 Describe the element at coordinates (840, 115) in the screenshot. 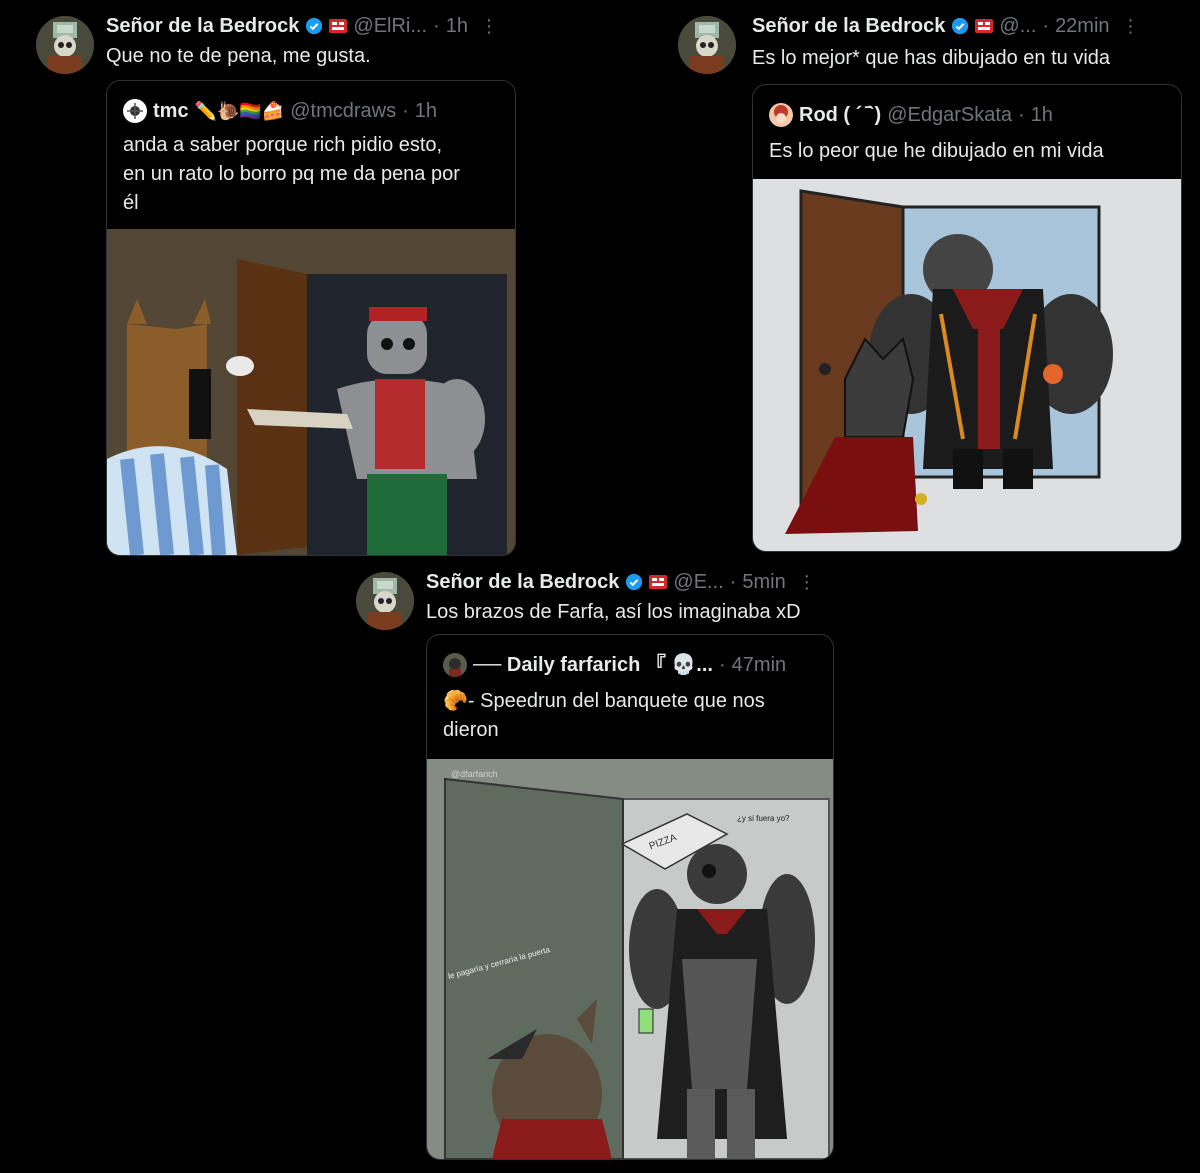

I see `quote-author-name: Rod ( ´ ̄`)` at that location.